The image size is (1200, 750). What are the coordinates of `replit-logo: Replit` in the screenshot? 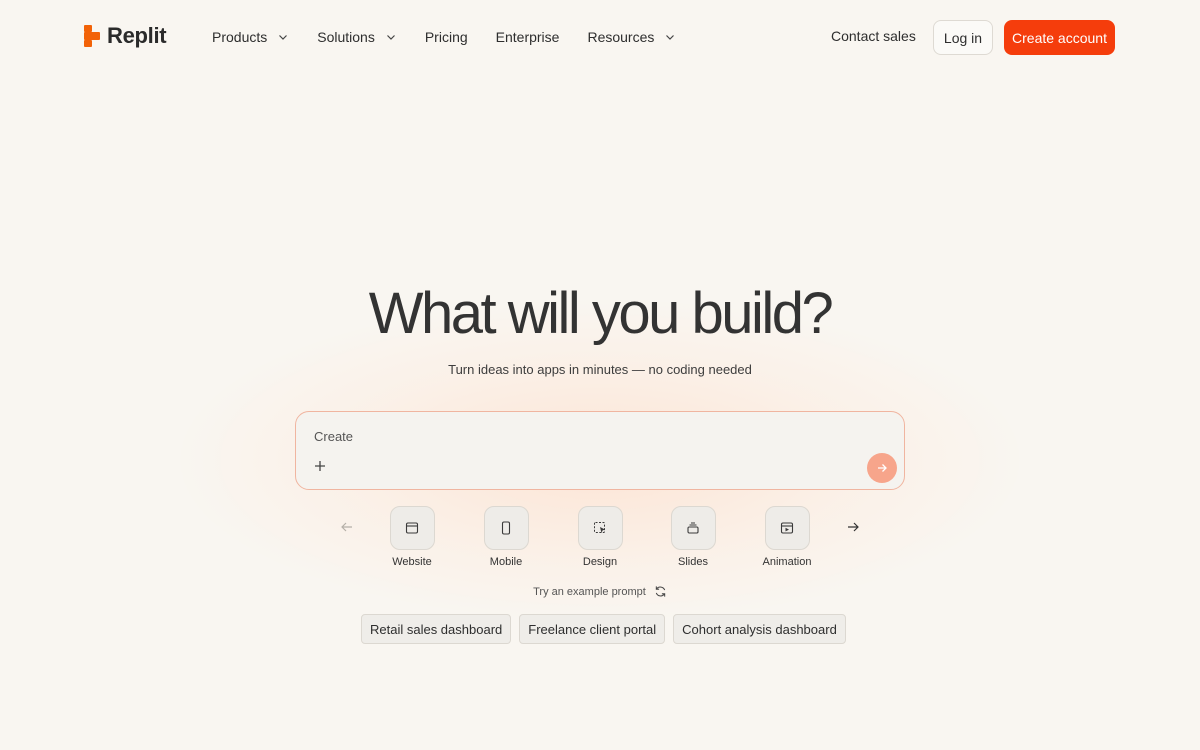 It's located at (125, 36).